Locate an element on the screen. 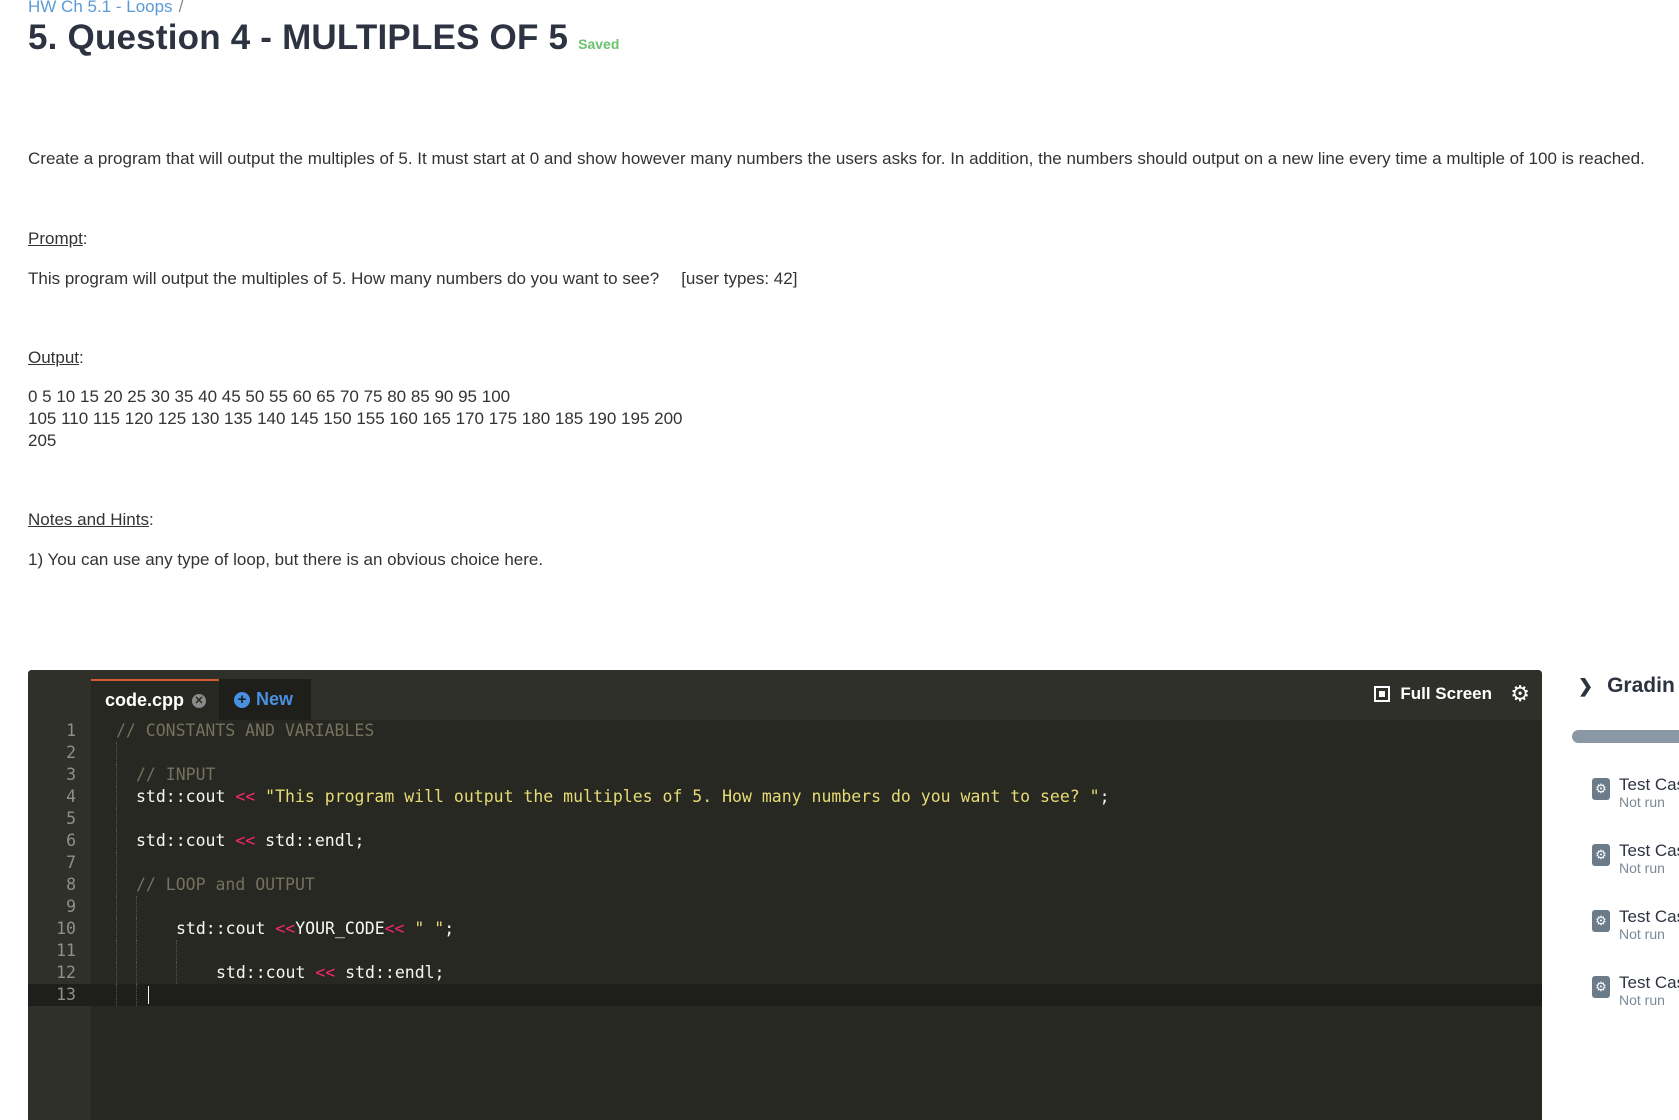  tab-code-cpp: code.cpp ✕ is located at coordinates (155, 699).